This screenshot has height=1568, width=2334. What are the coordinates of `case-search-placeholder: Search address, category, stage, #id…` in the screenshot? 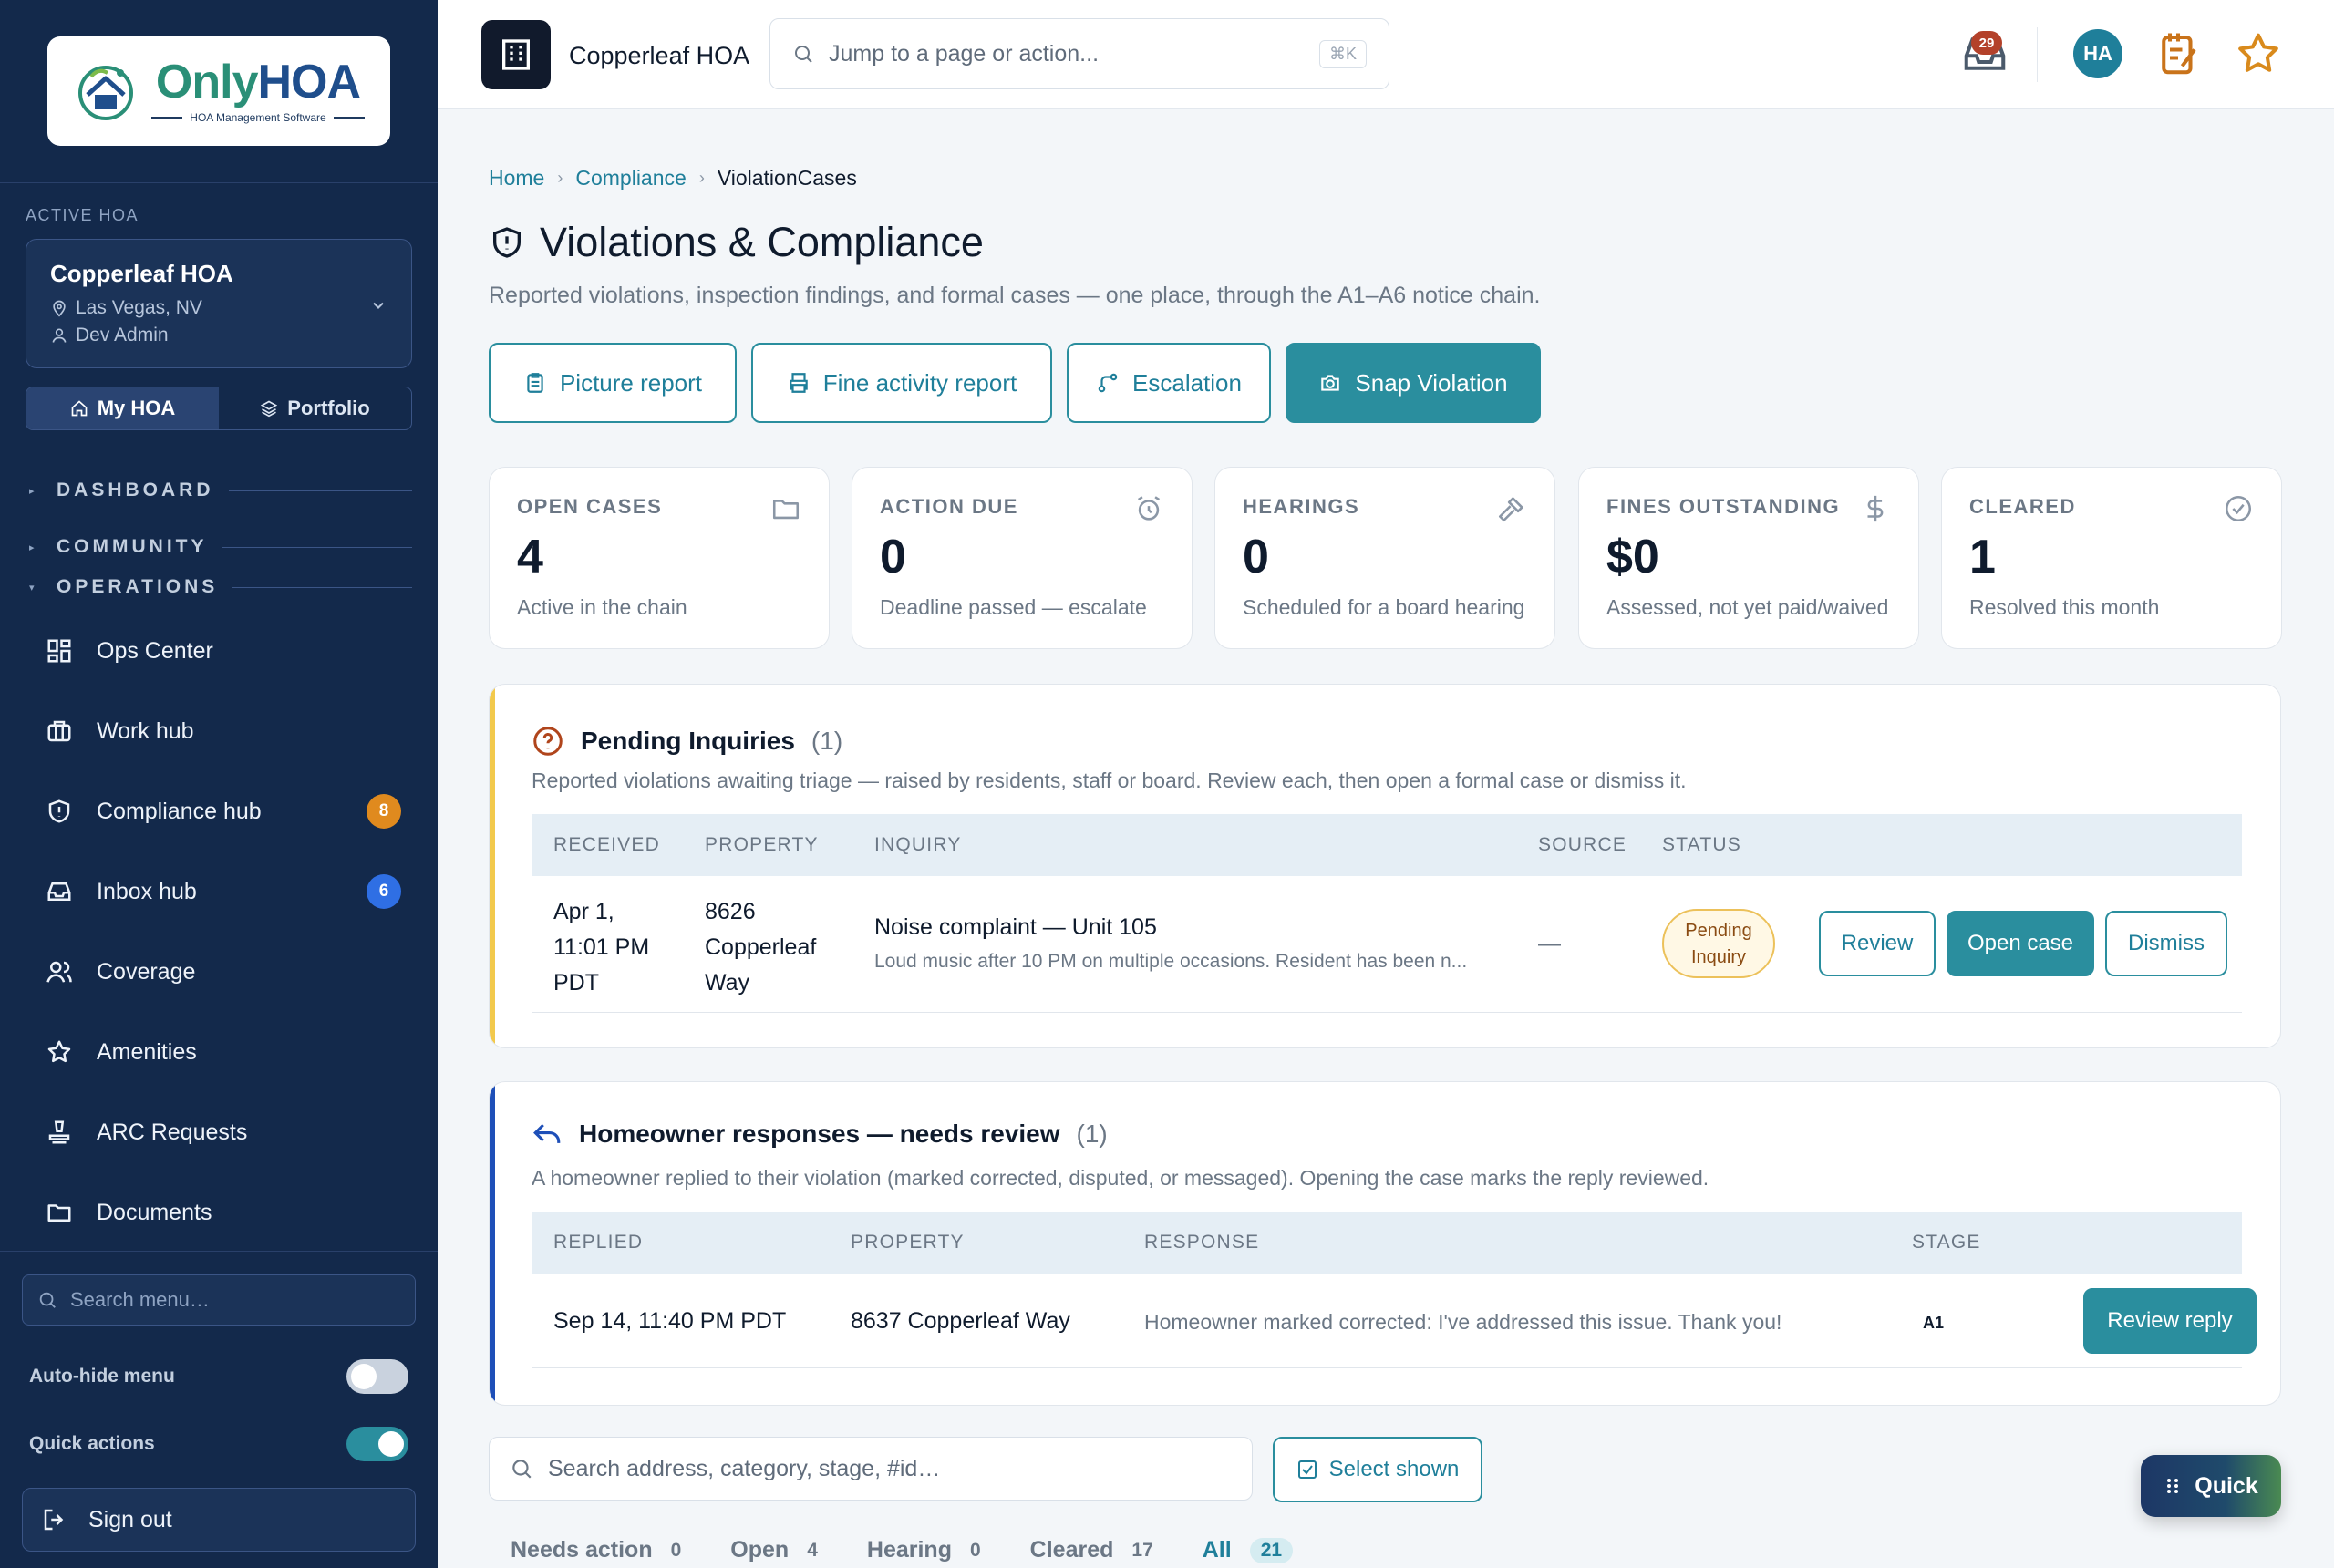 It's located at (744, 1468).